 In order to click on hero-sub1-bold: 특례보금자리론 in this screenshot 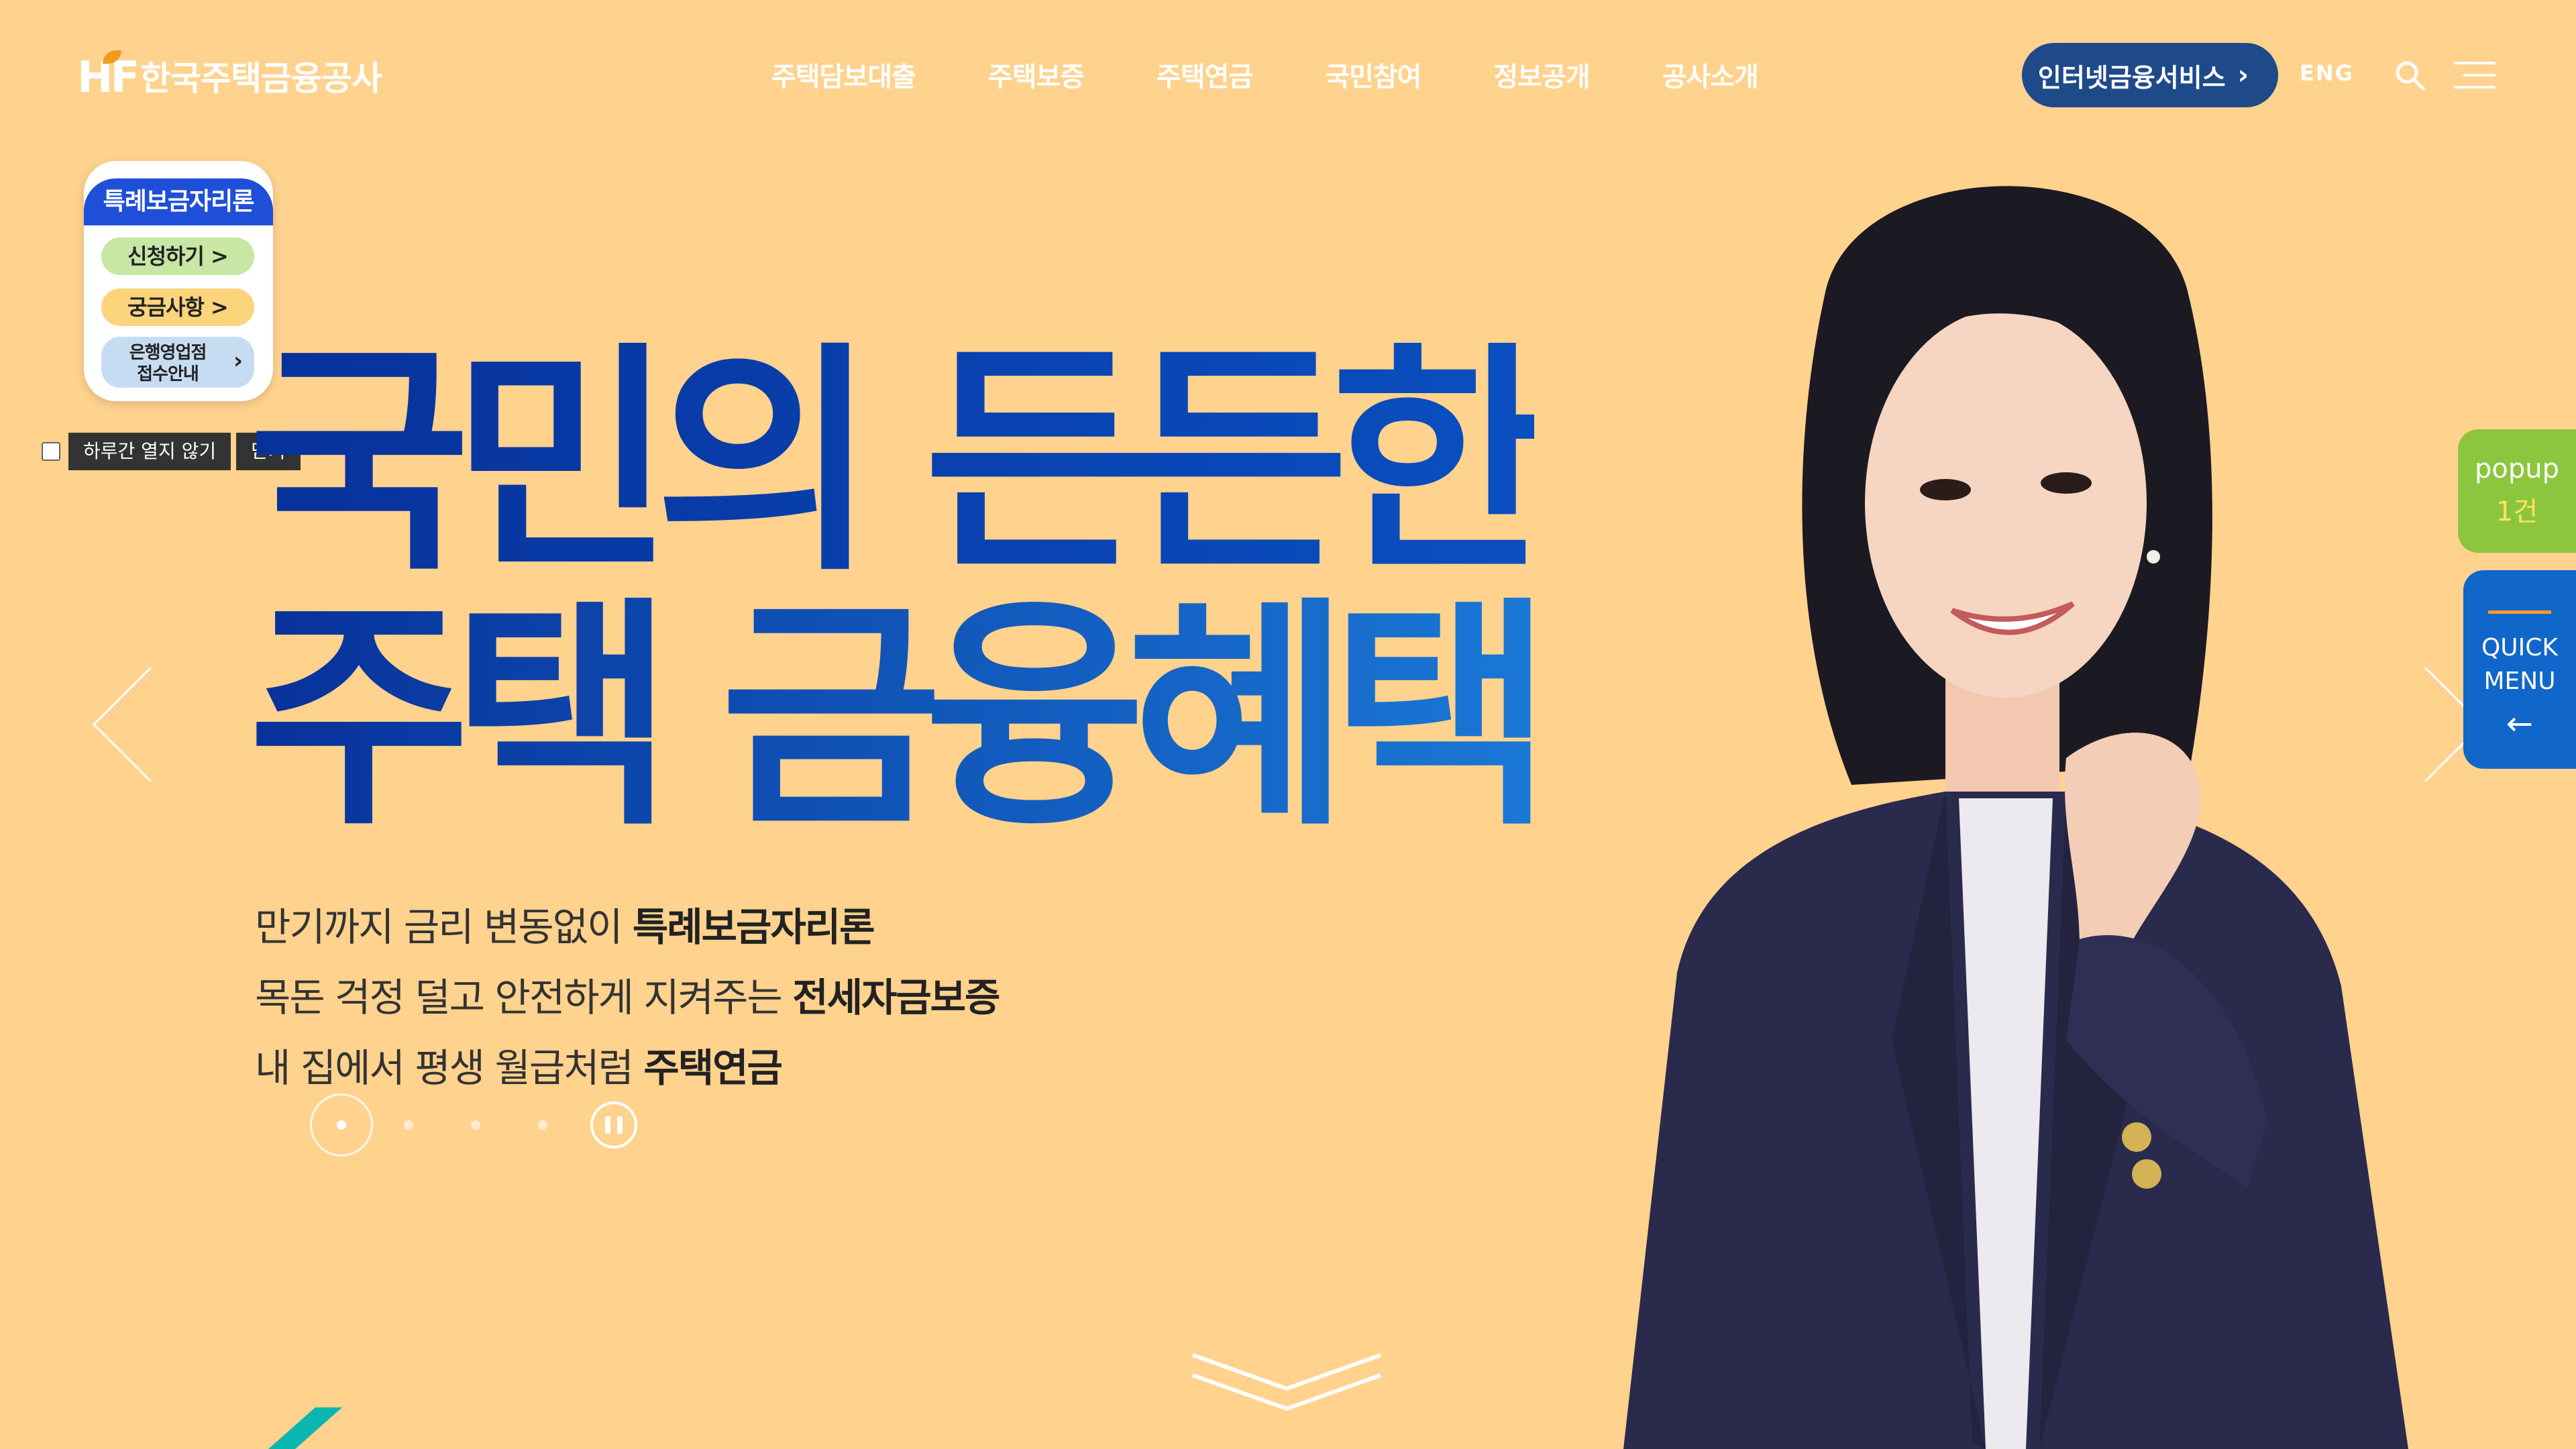, I will do `click(753, 927)`.